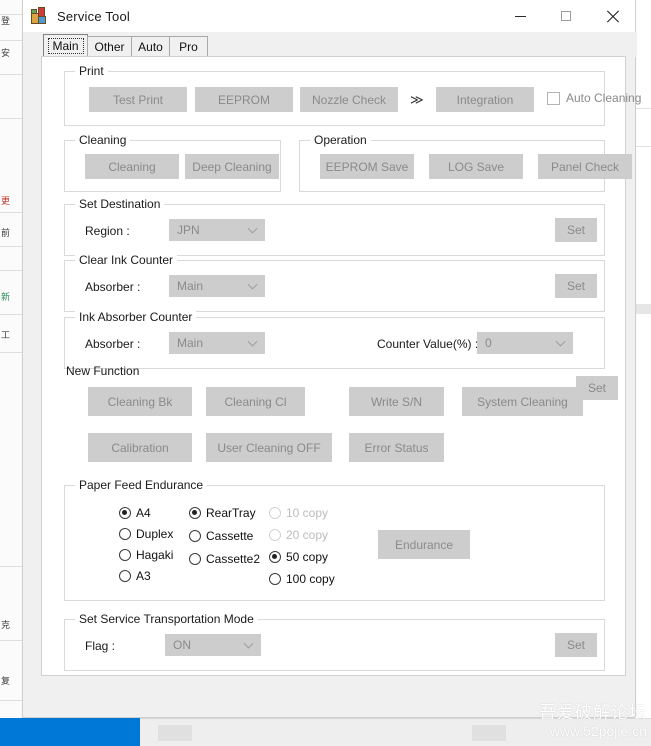 The image size is (651, 746). What do you see at coordinates (155, 555) in the screenshot?
I see `radio-hagaki-label: Hagaki` at bounding box center [155, 555].